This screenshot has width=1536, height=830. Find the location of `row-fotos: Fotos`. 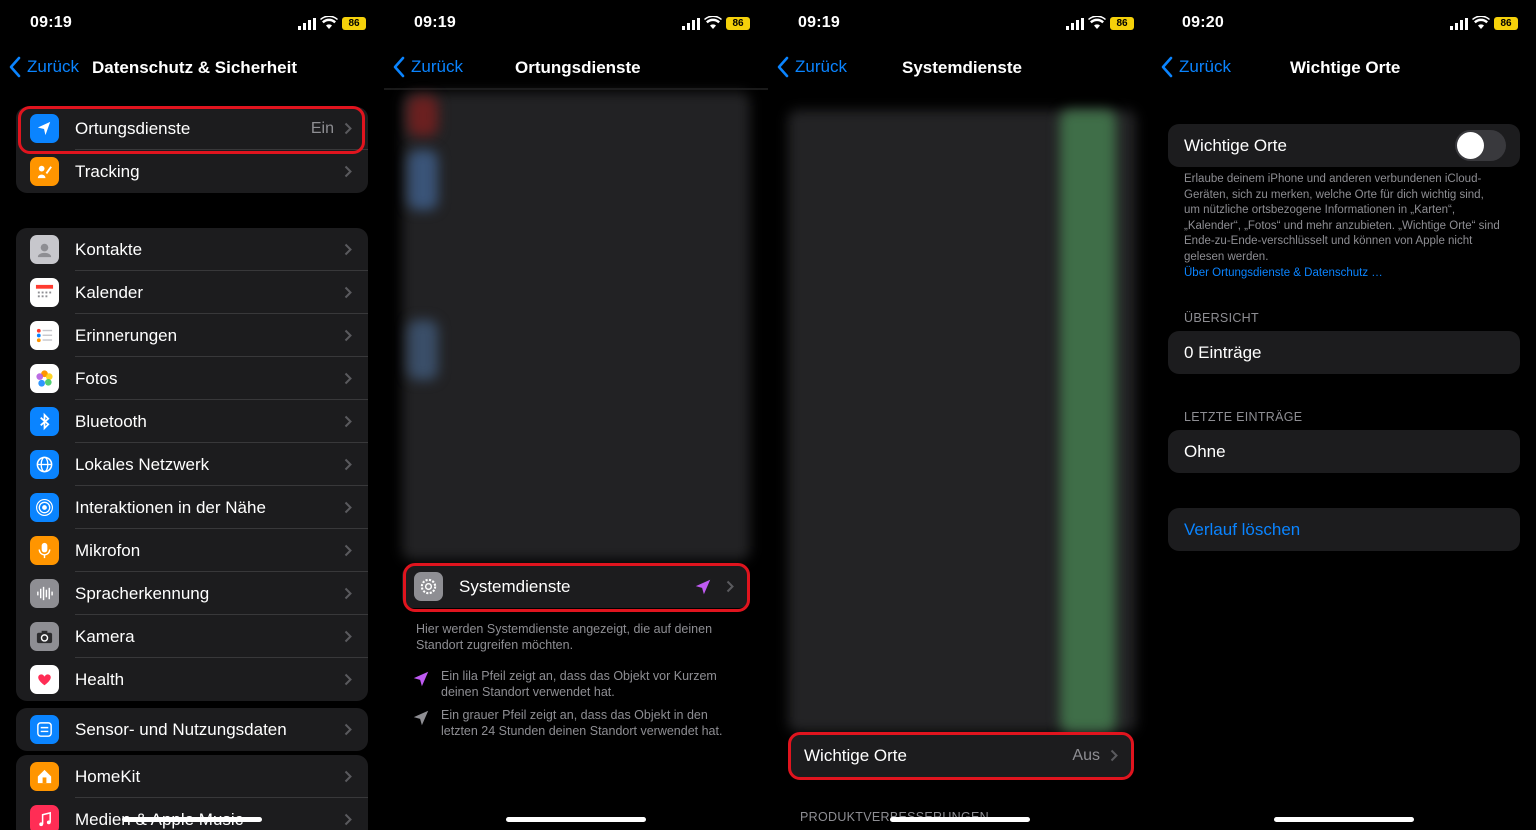

row-fotos: Fotos is located at coordinates (192, 378).